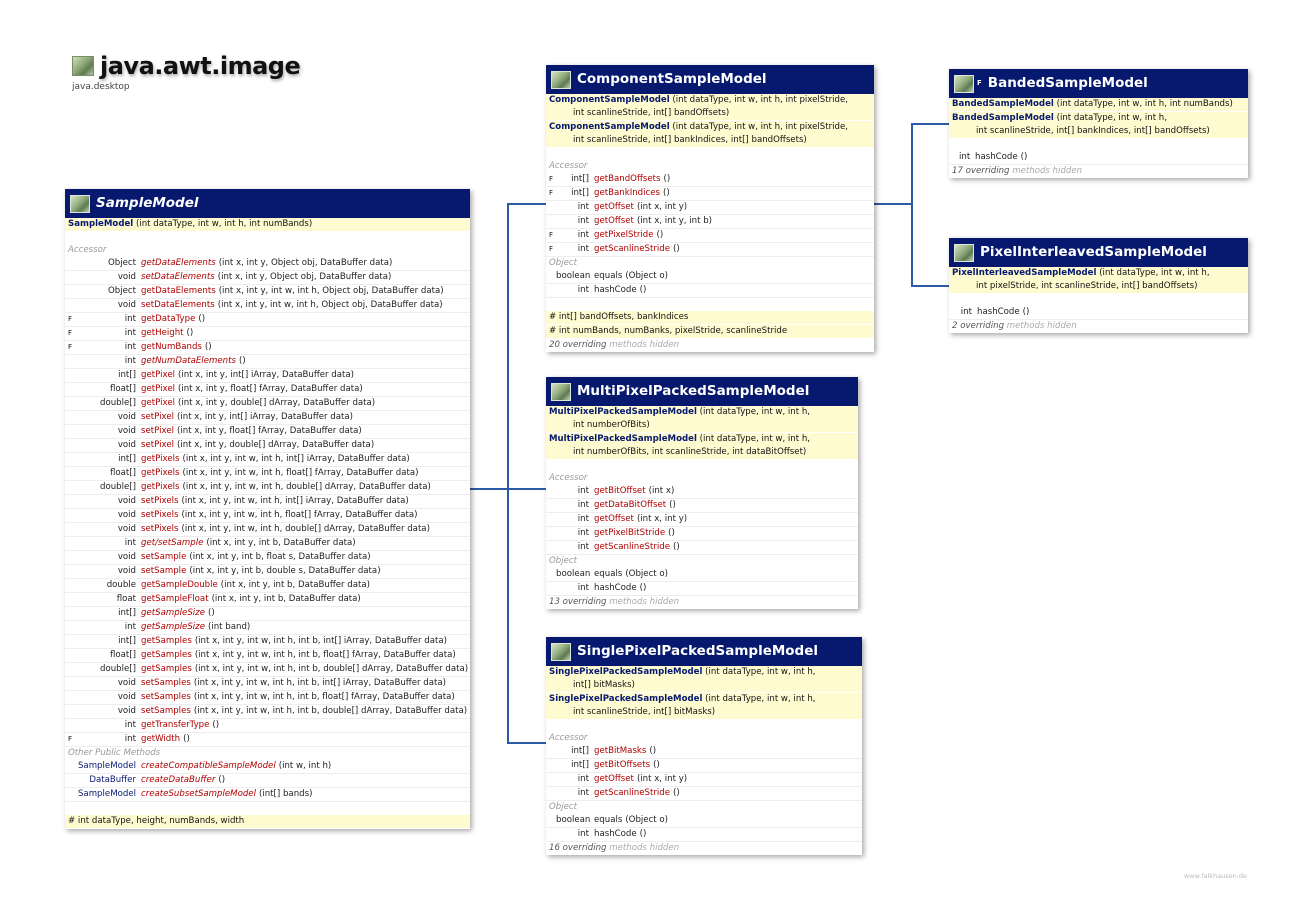  What do you see at coordinates (267, 320) in the screenshot?
I see `method-row: Fint getDataType()` at bounding box center [267, 320].